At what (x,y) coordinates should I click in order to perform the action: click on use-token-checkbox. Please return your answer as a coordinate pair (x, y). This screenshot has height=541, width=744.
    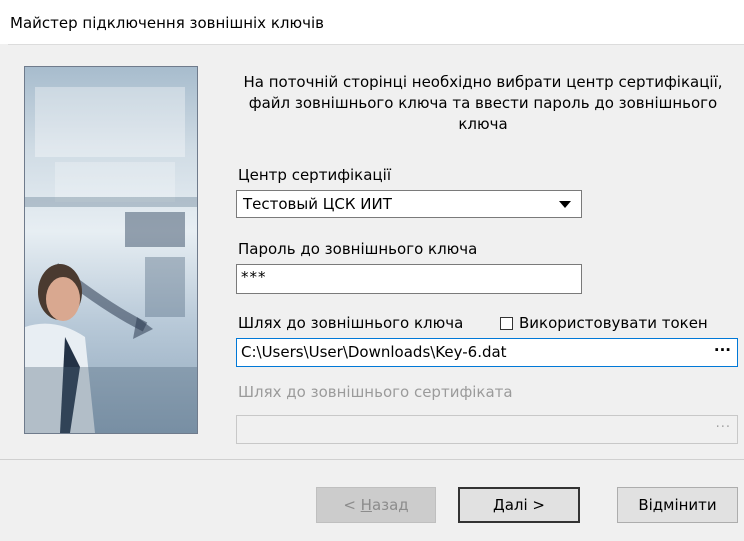
    Looking at the image, I should click on (506, 323).